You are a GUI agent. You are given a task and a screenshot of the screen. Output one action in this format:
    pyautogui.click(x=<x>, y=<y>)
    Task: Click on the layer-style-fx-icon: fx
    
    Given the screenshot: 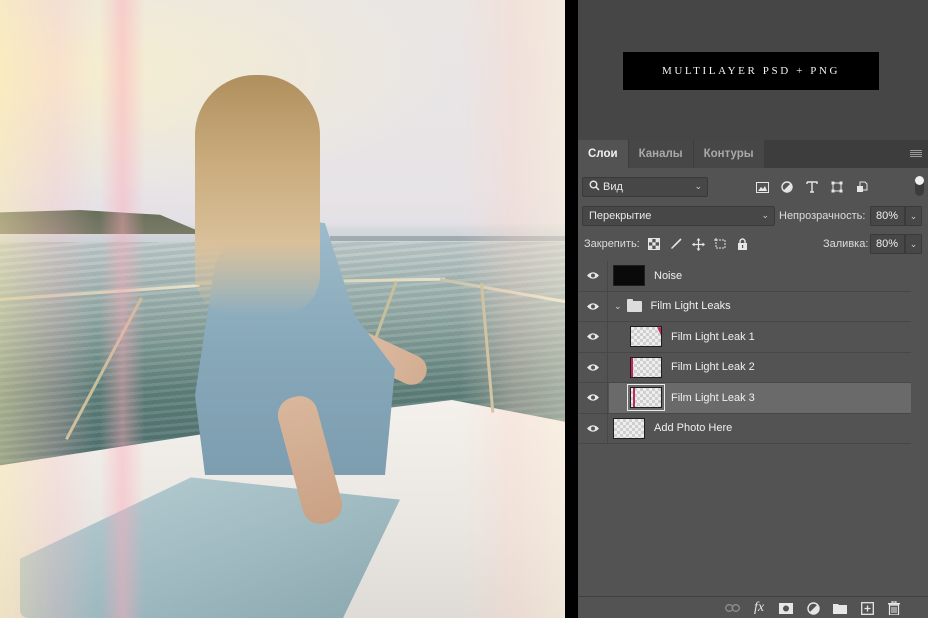 What is the action you would take?
    pyautogui.click(x=759, y=608)
    